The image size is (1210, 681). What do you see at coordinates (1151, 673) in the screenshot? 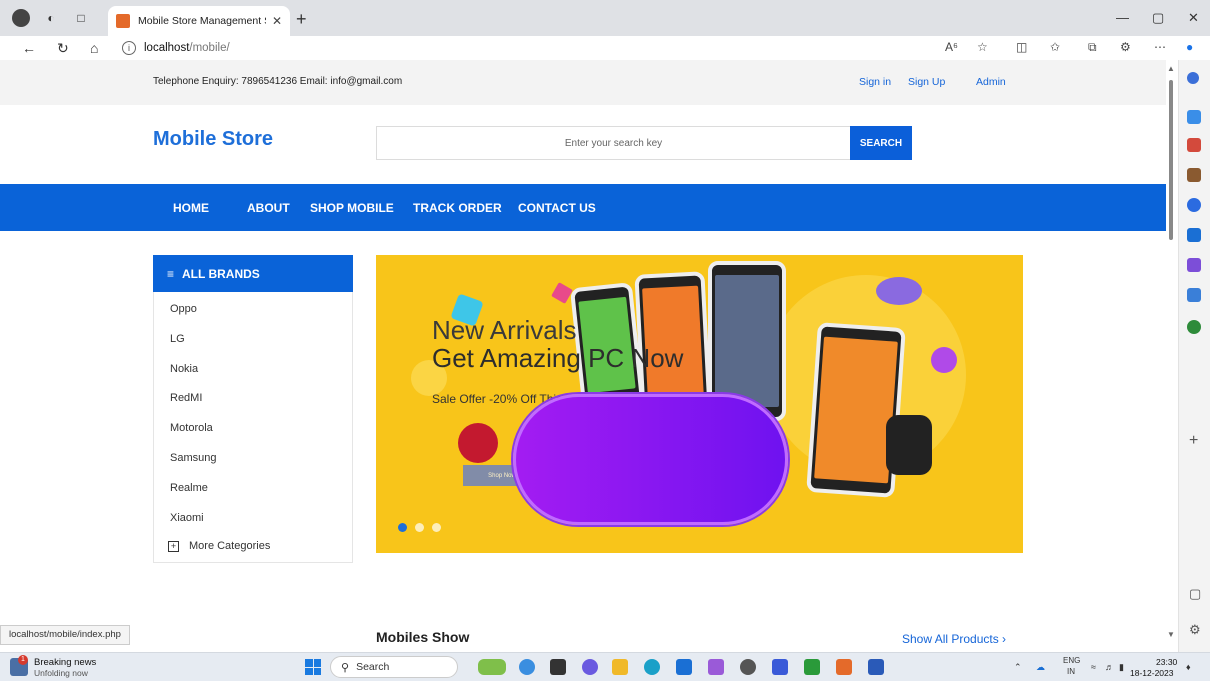
I see `clock-date: 18-12-2023` at bounding box center [1151, 673].